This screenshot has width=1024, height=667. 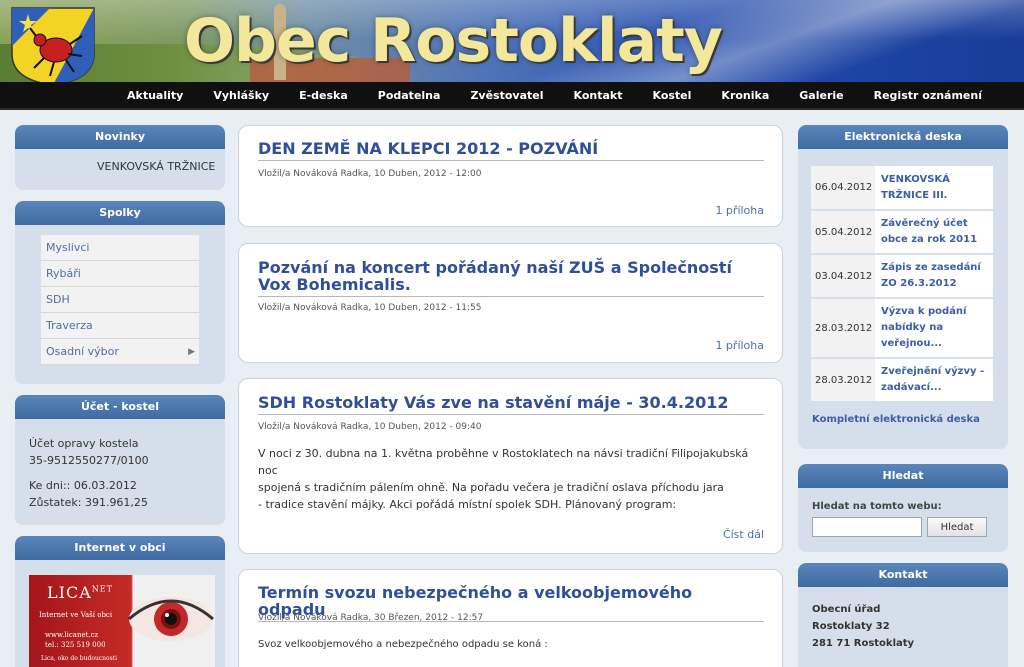 What do you see at coordinates (120, 213) in the screenshot?
I see `spolky-heading: Spolky` at bounding box center [120, 213].